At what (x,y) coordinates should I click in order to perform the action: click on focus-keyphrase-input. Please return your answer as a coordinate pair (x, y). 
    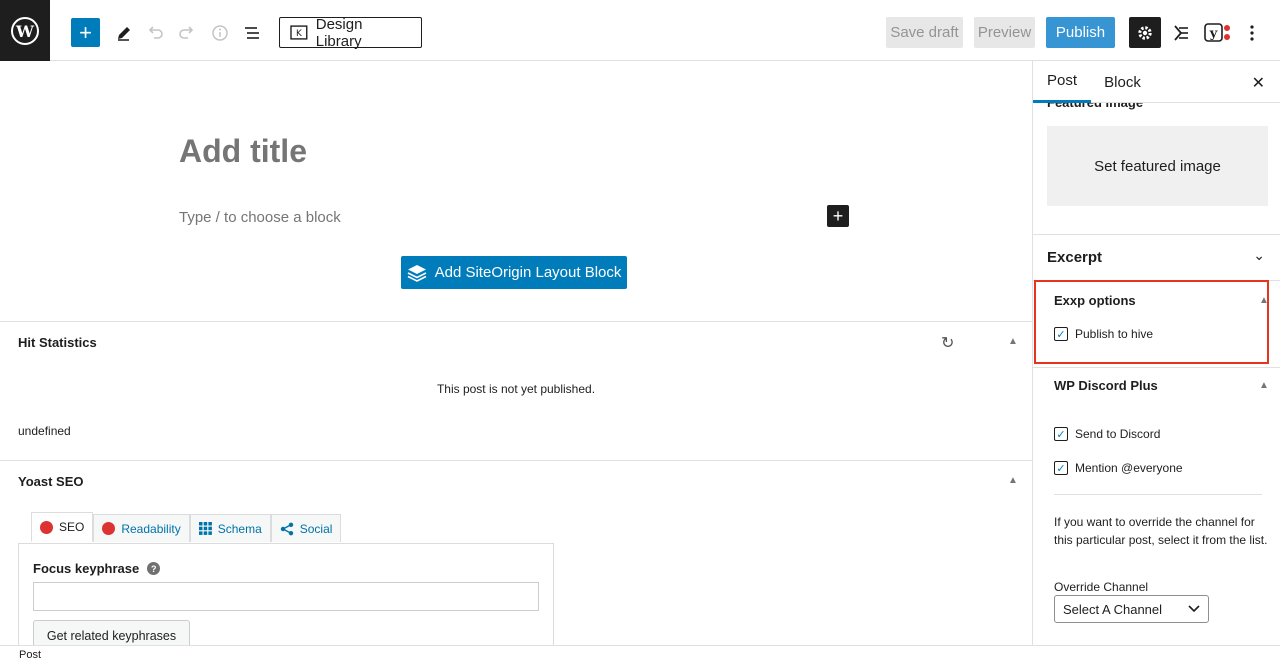
    Looking at the image, I should click on (286, 596).